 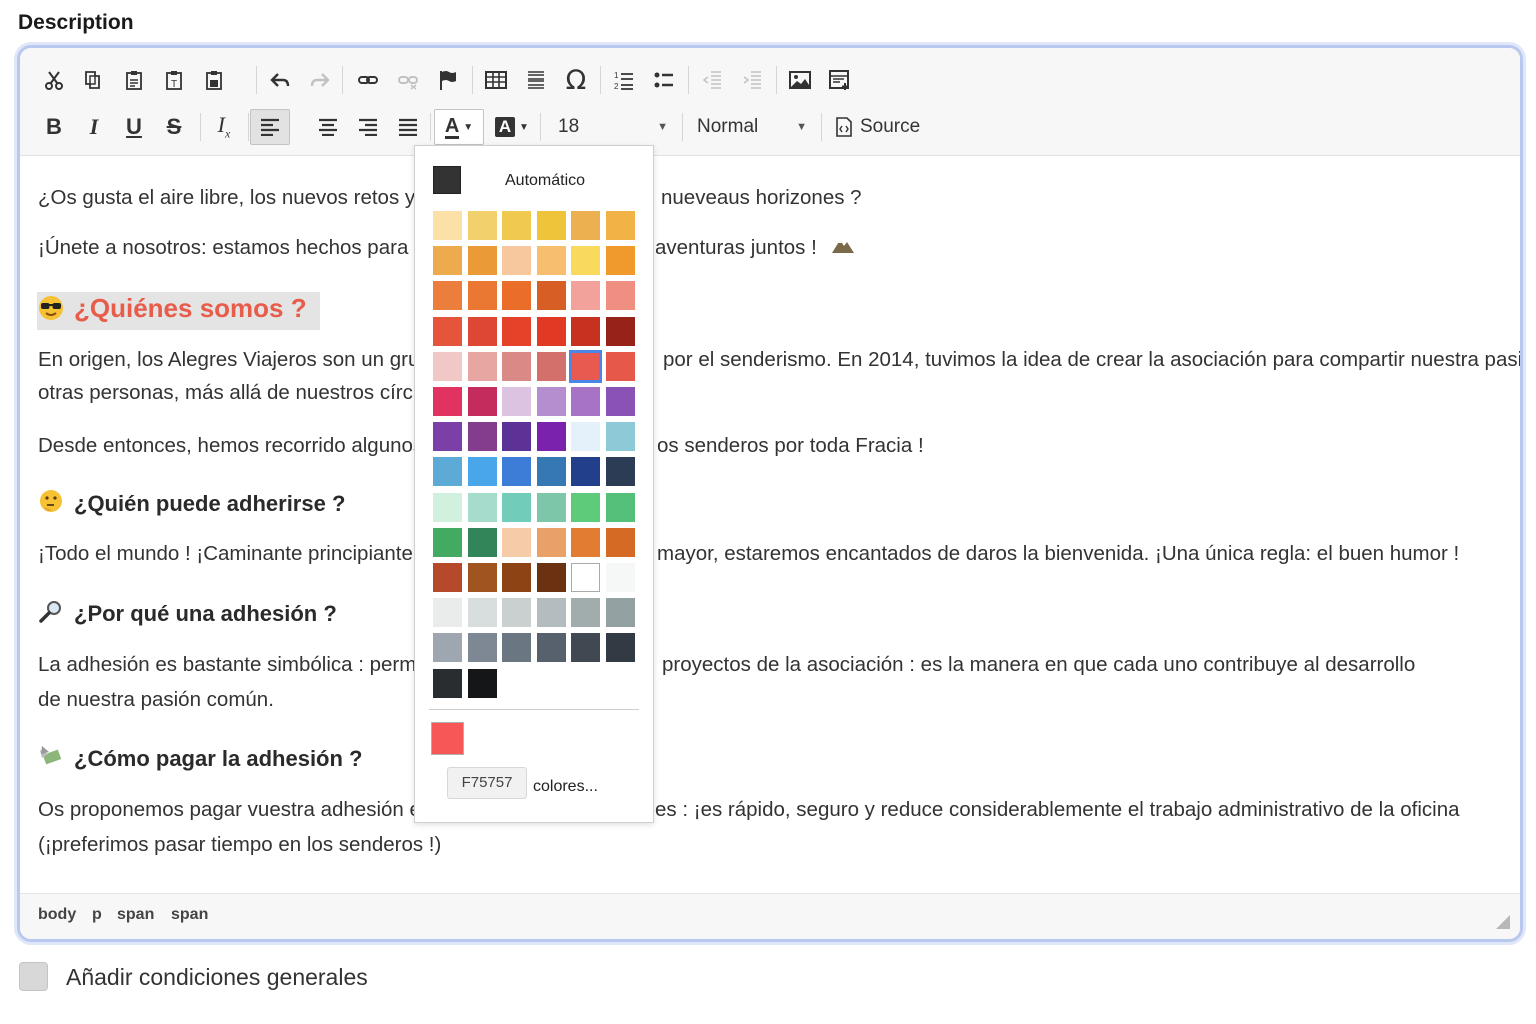 What do you see at coordinates (616, 127) in the screenshot?
I see `font-size-select: 18 ▼` at bounding box center [616, 127].